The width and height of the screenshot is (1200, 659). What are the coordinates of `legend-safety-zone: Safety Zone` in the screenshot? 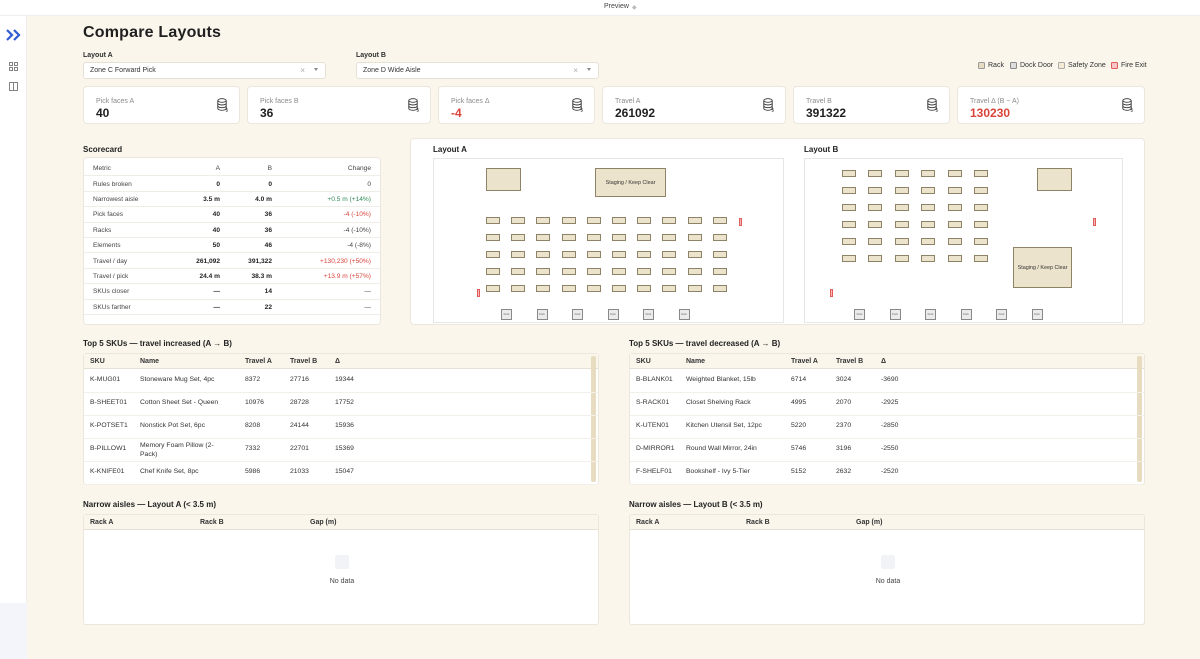 It's located at (1082, 65).